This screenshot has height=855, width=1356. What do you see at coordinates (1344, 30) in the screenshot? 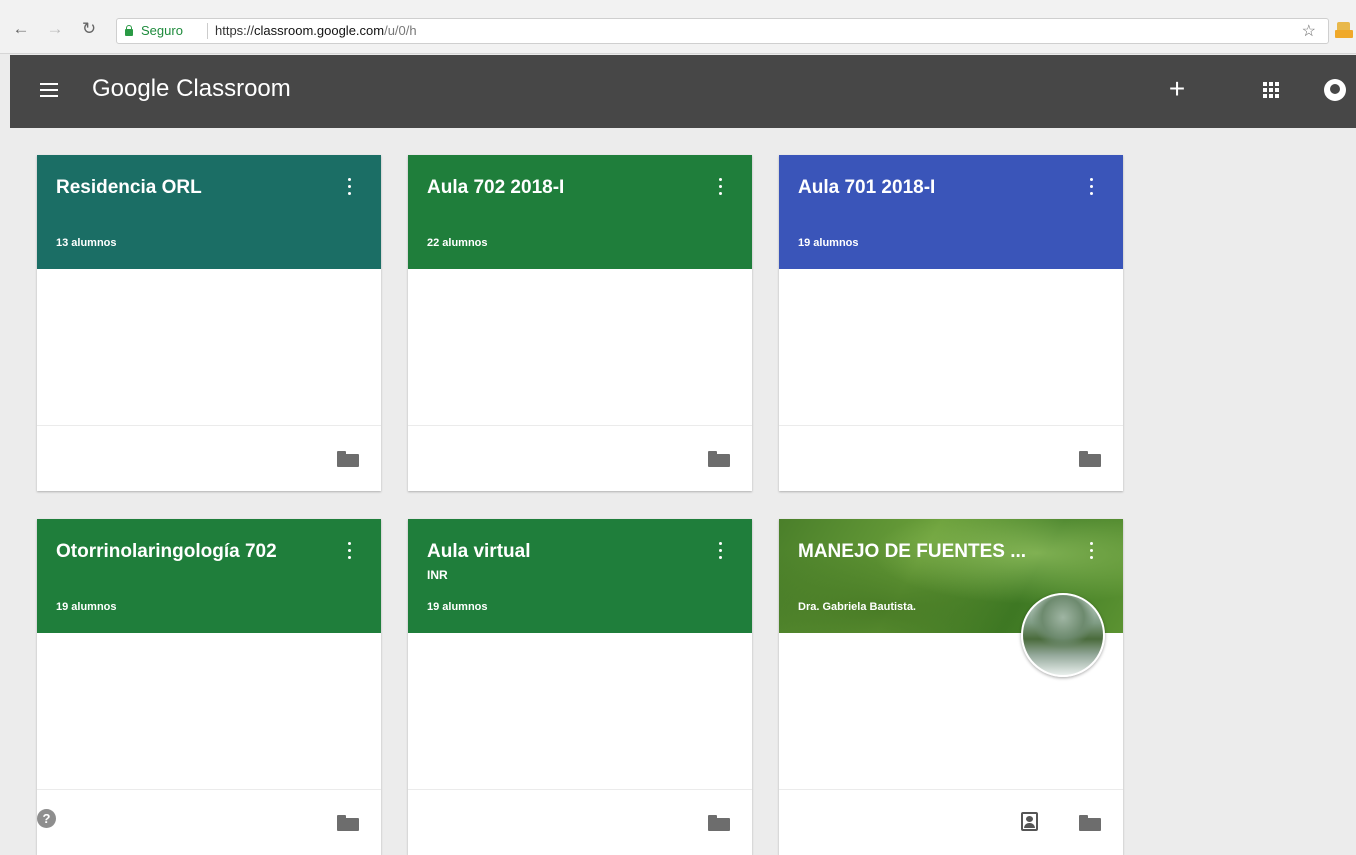
I see `extension-icon` at bounding box center [1344, 30].